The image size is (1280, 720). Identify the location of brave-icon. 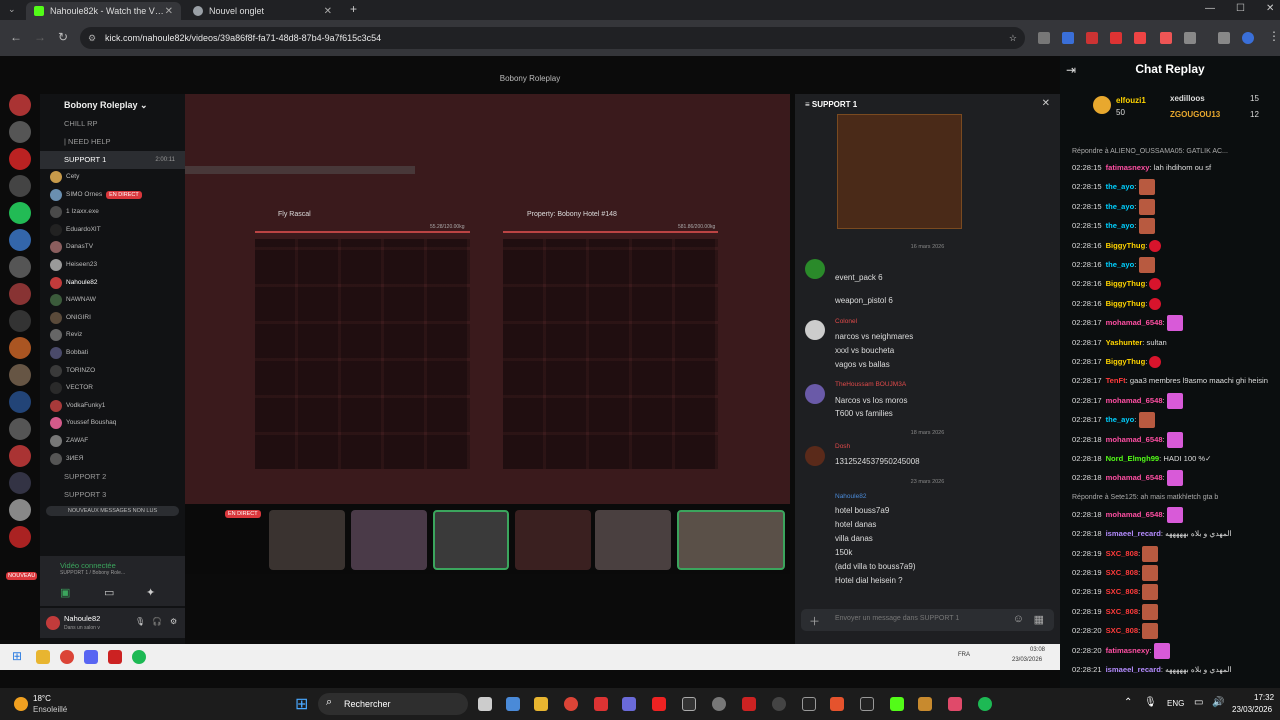
(837, 704).